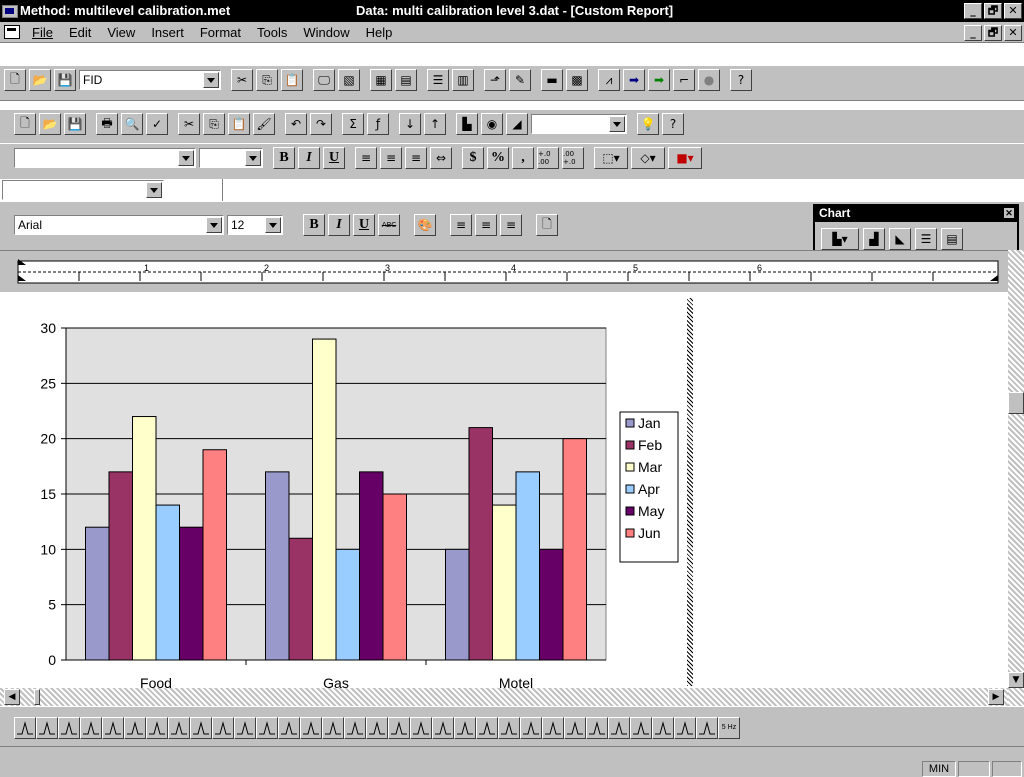 The image size is (1024, 777). What do you see at coordinates (504, 582) in the screenshot?
I see `bar-mar-motel` at bounding box center [504, 582].